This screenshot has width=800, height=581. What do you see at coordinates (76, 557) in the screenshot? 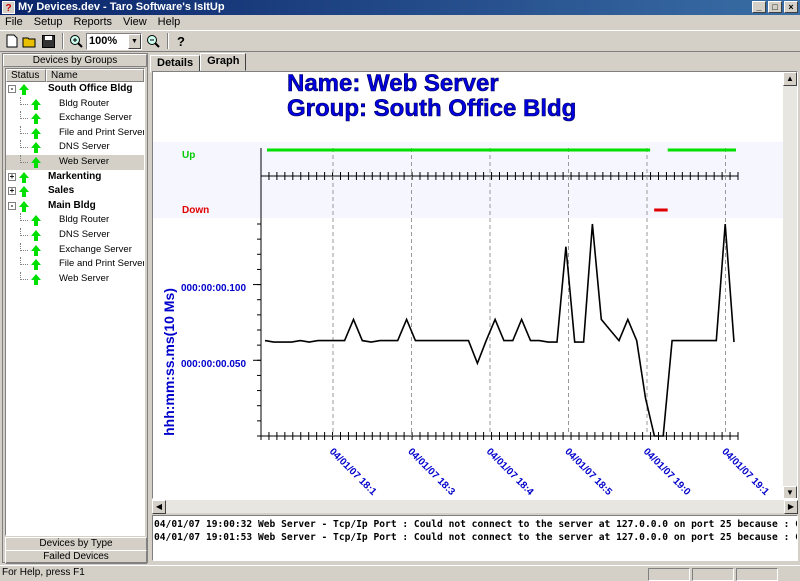
I see `failed-devices-button: Failed Devices` at bounding box center [76, 557].